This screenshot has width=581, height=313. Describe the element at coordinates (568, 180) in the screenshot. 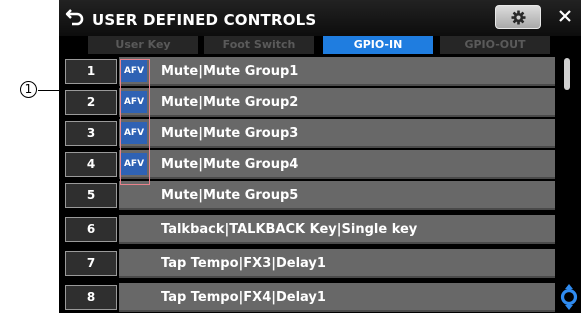

I see `list-scrollbar` at that location.